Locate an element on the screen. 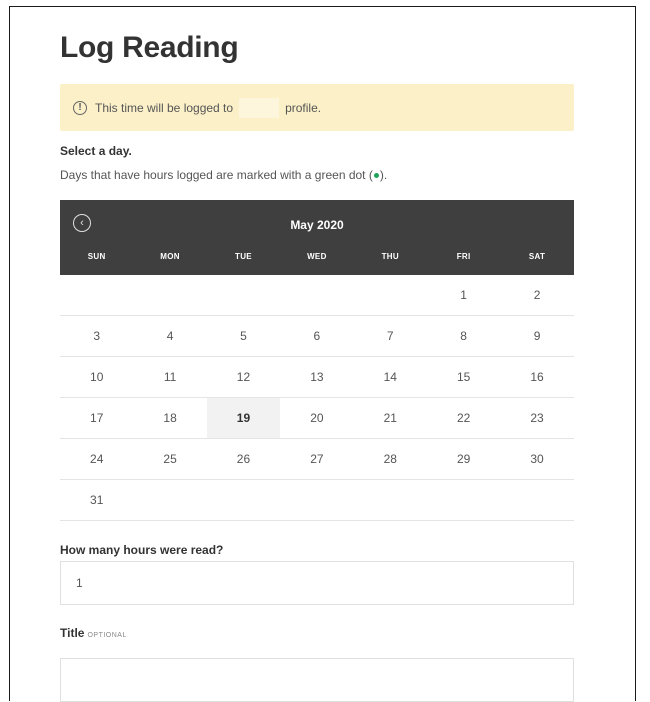 The image size is (650, 702). green-dot-icon is located at coordinates (376, 176).